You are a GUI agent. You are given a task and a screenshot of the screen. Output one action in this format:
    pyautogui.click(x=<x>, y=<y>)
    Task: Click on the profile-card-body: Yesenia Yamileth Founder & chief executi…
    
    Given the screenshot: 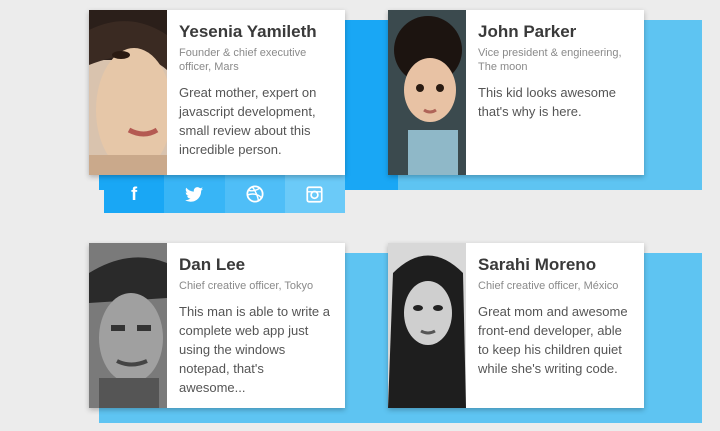 What is the action you would take?
    pyautogui.click(x=217, y=92)
    